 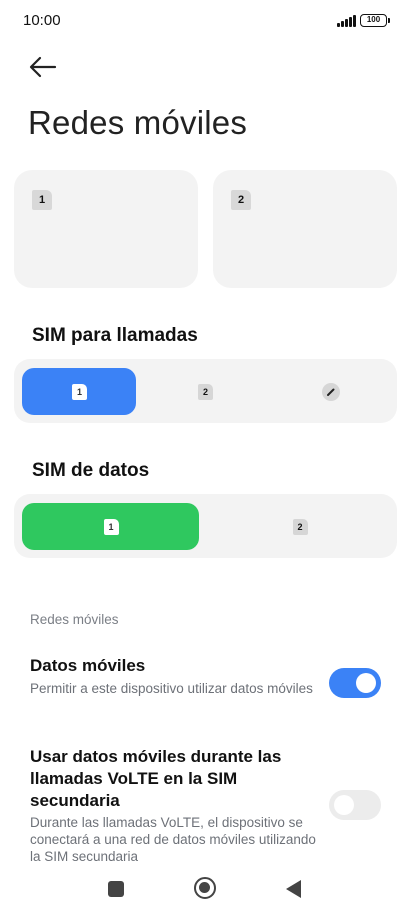 What do you see at coordinates (355, 805) in the screenshot?
I see `volte-data-toggle` at bounding box center [355, 805].